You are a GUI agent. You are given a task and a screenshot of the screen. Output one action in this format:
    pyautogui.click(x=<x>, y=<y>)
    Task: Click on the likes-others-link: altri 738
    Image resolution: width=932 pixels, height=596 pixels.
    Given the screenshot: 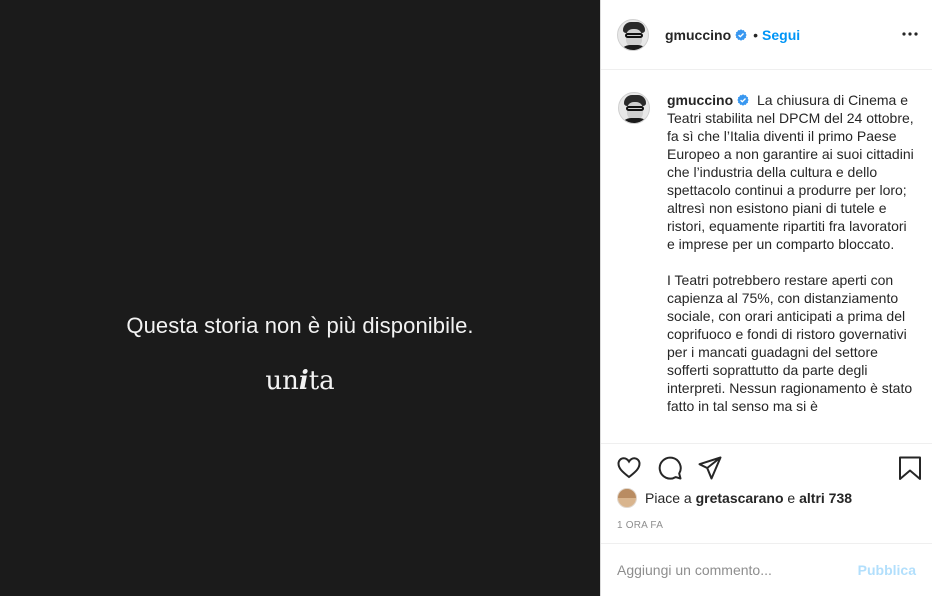 What is the action you would take?
    pyautogui.click(x=825, y=498)
    